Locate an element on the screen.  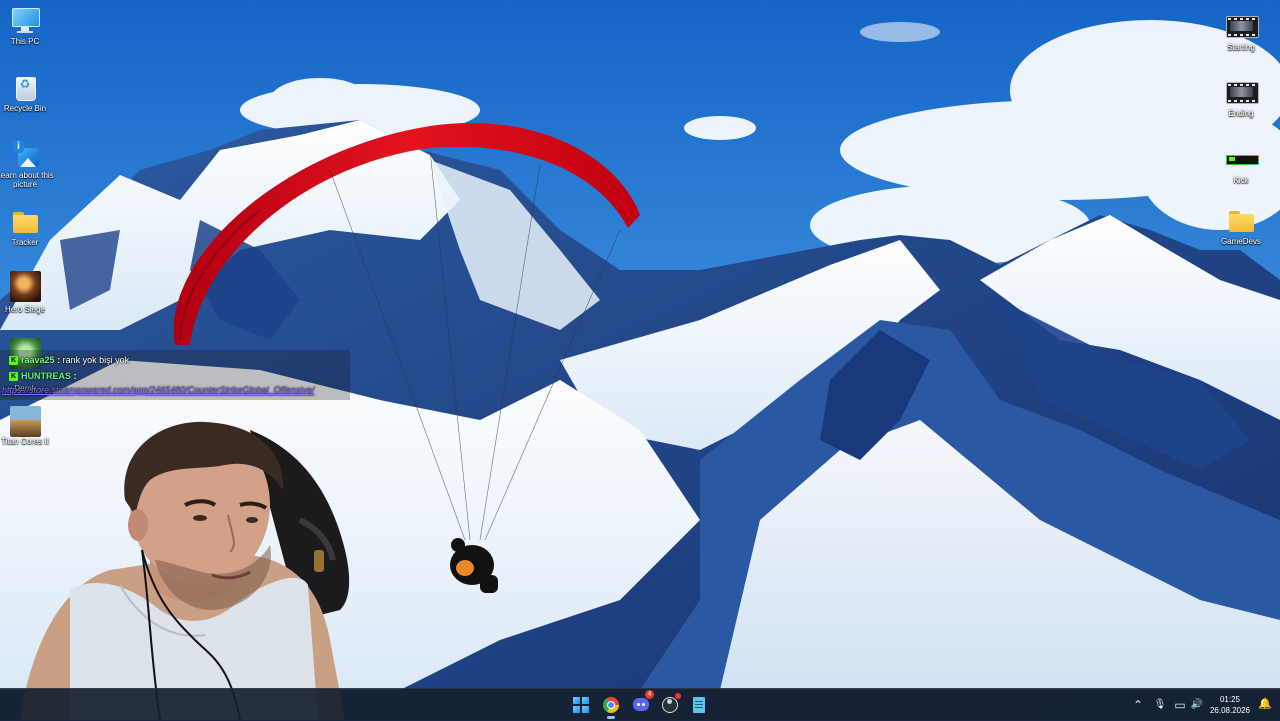
monitor-icon is located at coordinates (25, 20).